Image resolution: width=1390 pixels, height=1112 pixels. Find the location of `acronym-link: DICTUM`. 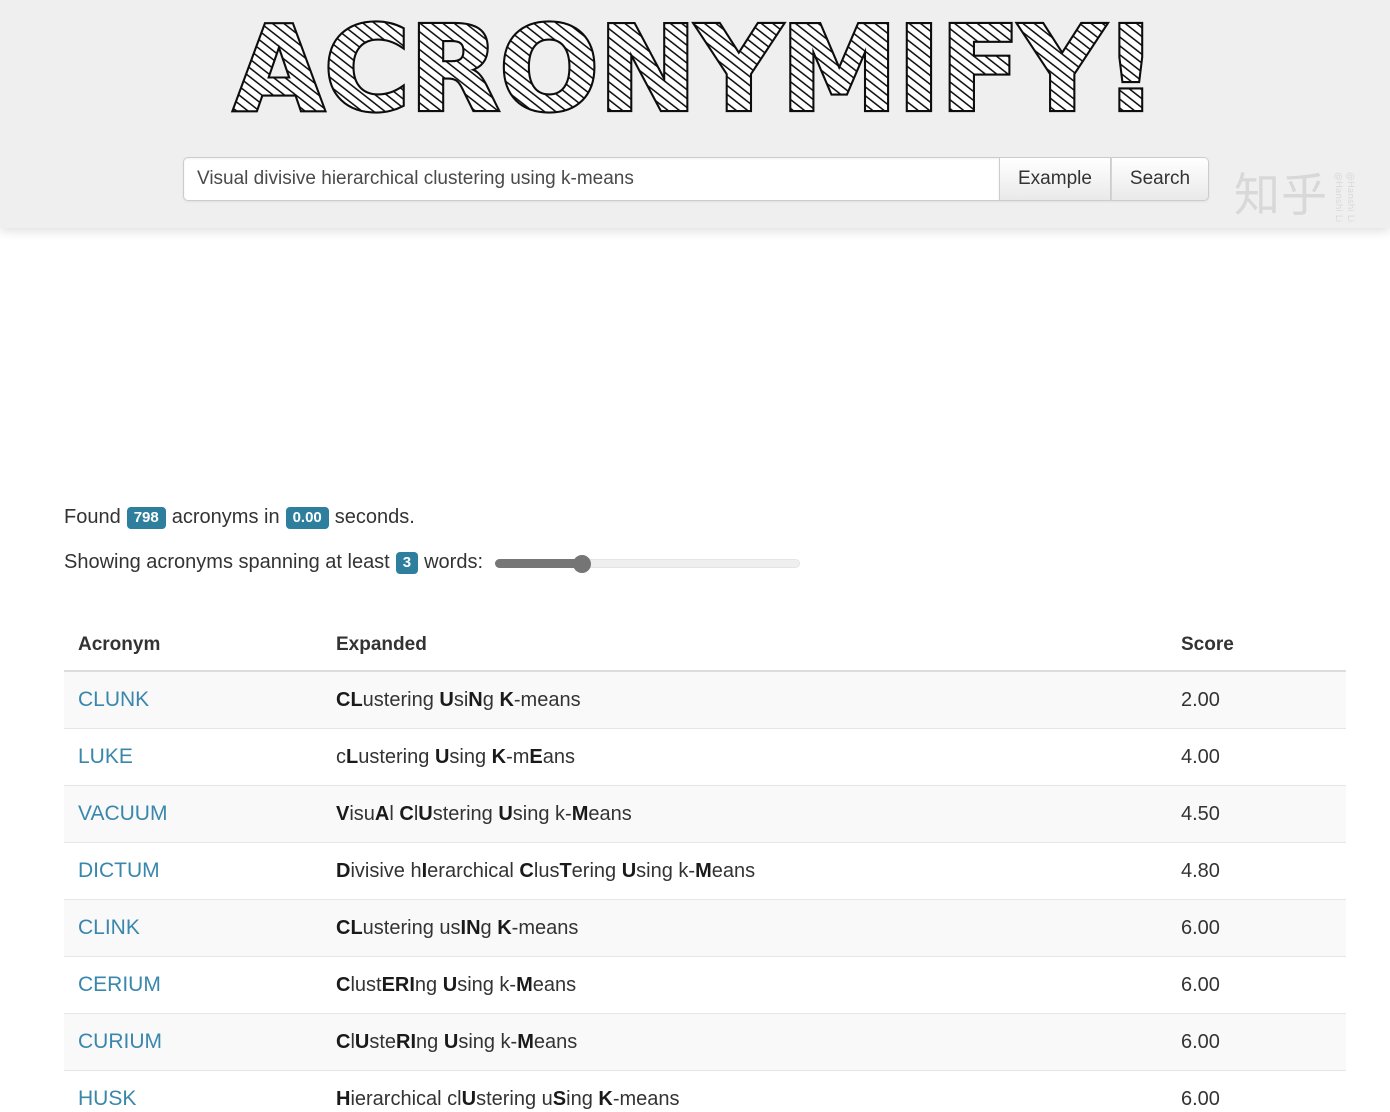

acronym-link: DICTUM is located at coordinates (119, 870).